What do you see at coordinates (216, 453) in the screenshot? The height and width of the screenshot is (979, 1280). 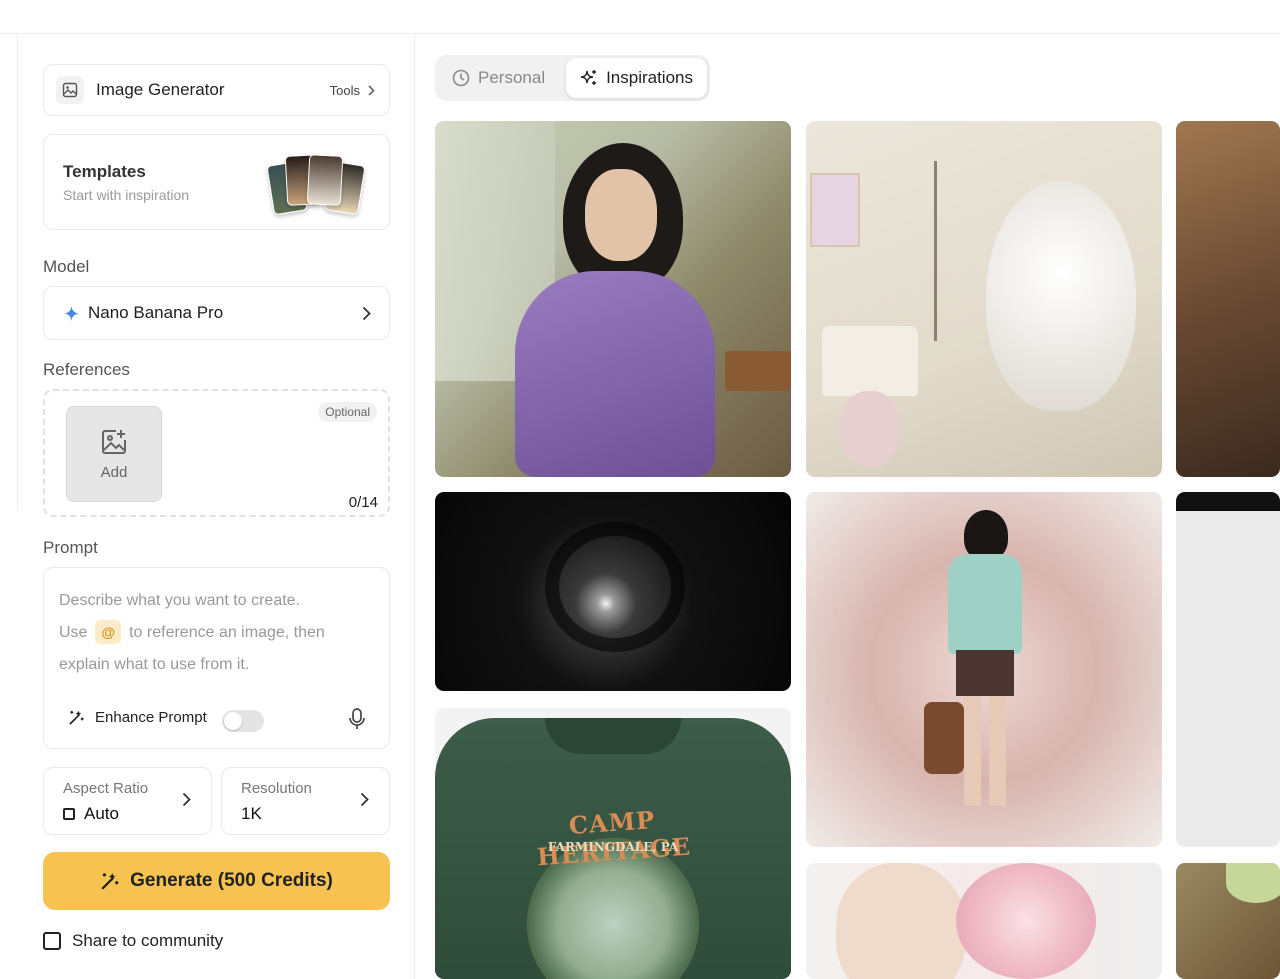 I see `references-dropzone: Add Optional 0/14` at bounding box center [216, 453].